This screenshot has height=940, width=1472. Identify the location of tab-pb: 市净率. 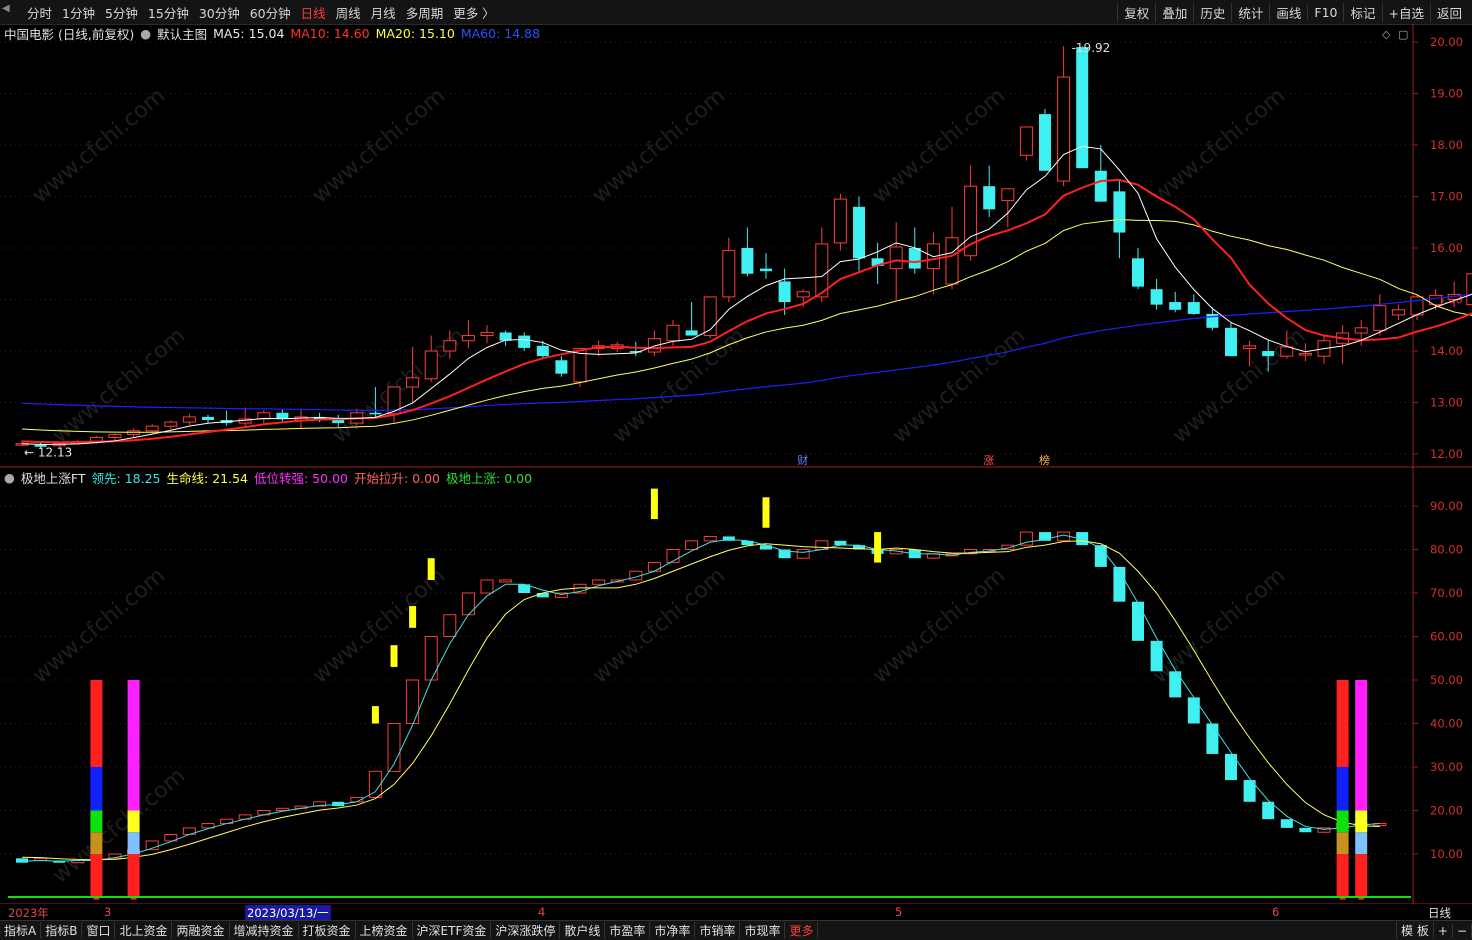
(673, 930).